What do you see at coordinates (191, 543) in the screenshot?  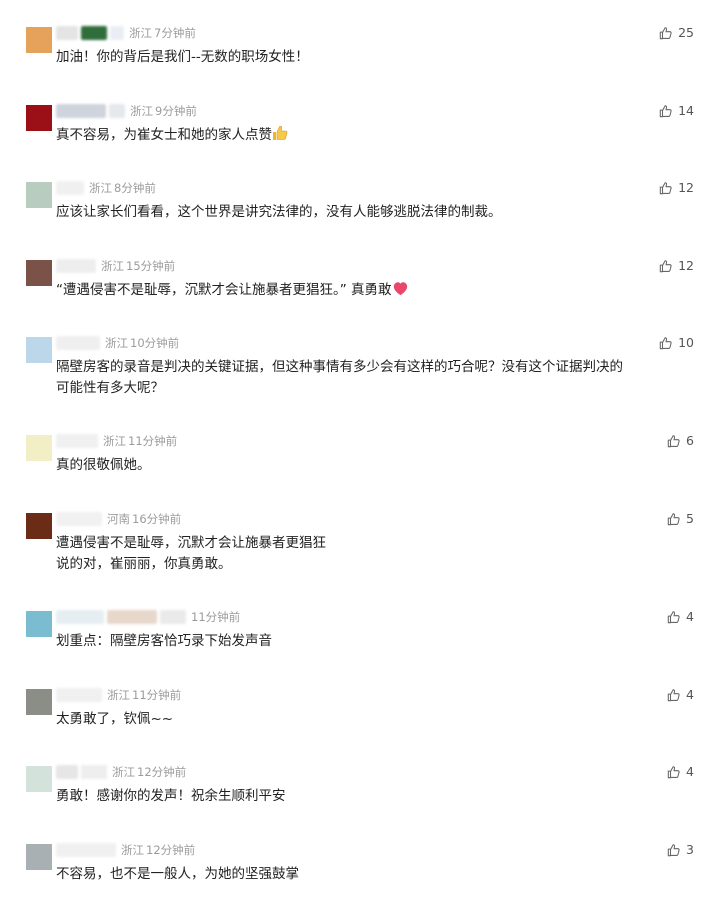 I see `comment-text-line: 遭遇侵害不是耻辱，沉默才会让施暴者更猖狂` at bounding box center [191, 543].